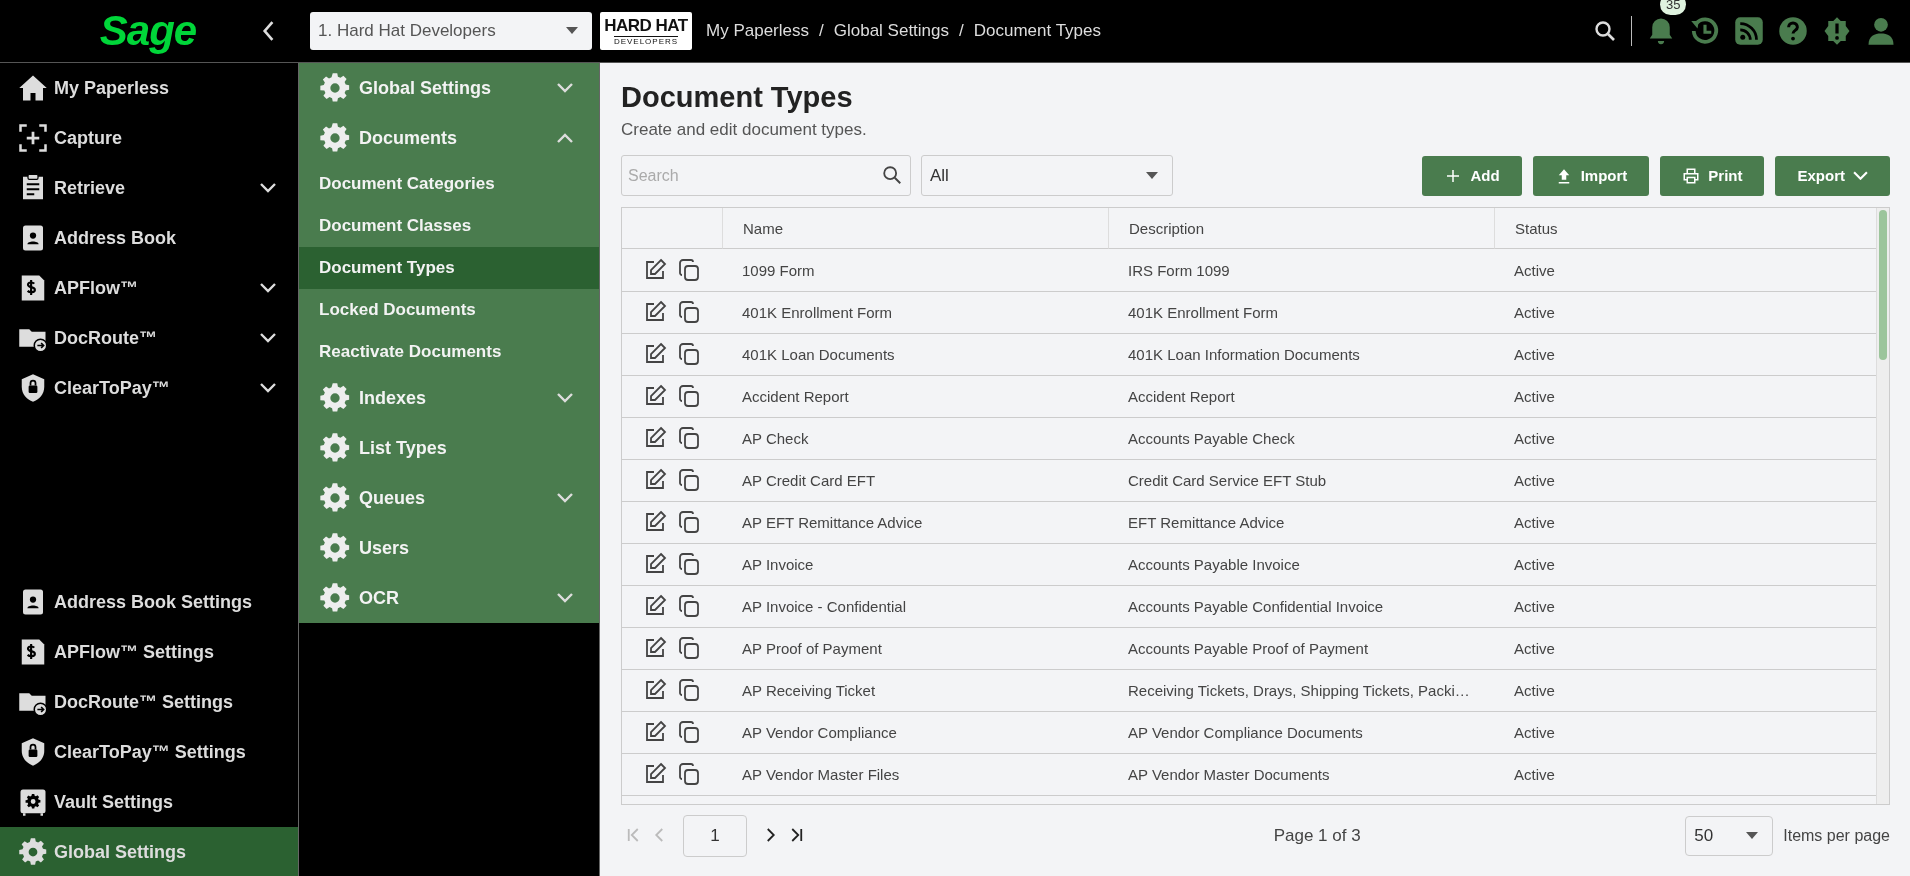 The height and width of the screenshot is (876, 1910). I want to click on history-icon, so click(1705, 31).